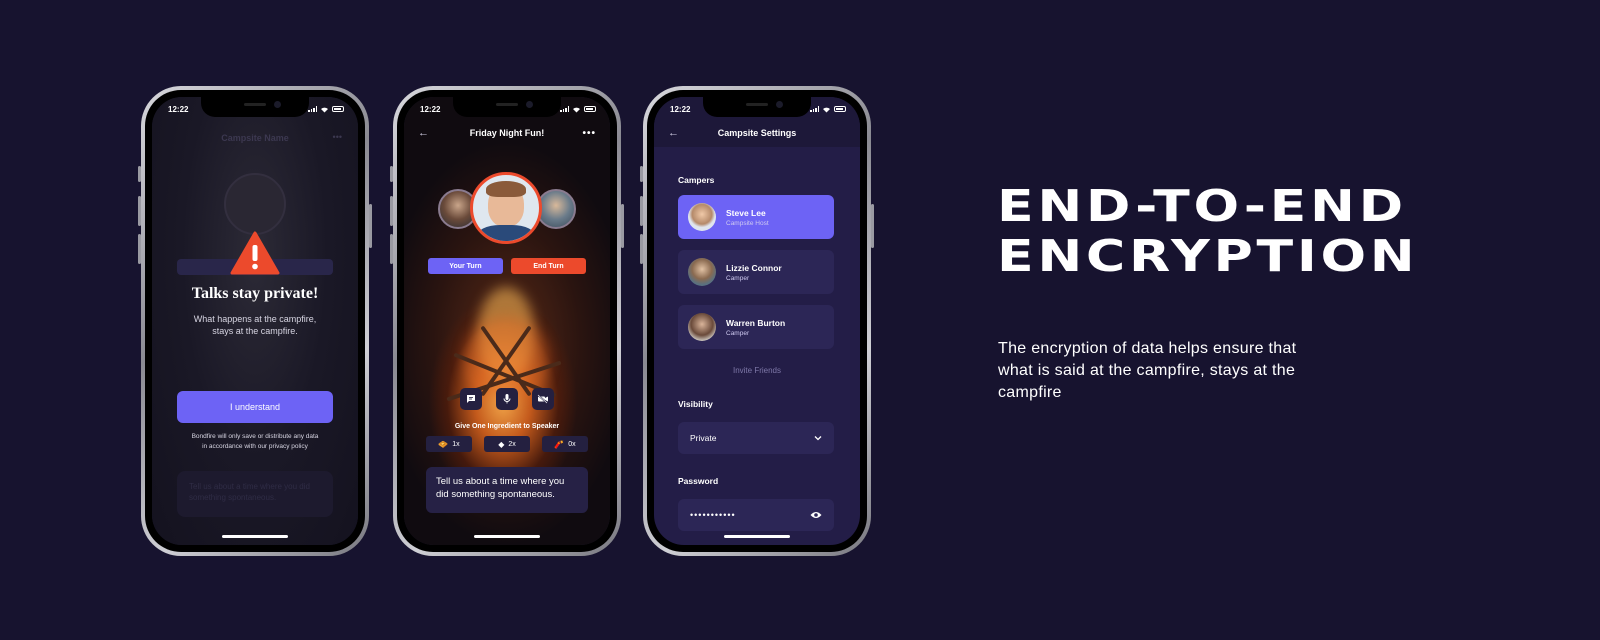 The image size is (1600, 640). What do you see at coordinates (337, 137) in the screenshot?
I see `ghost-more-icon: •••` at bounding box center [337, 137].